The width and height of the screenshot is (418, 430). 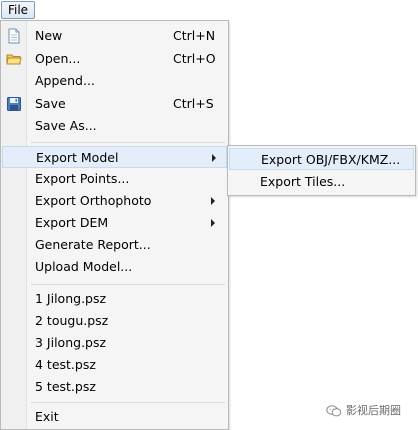 I want to click on menu-item-export-dem: Export DEM, so click(x=114, y=223).